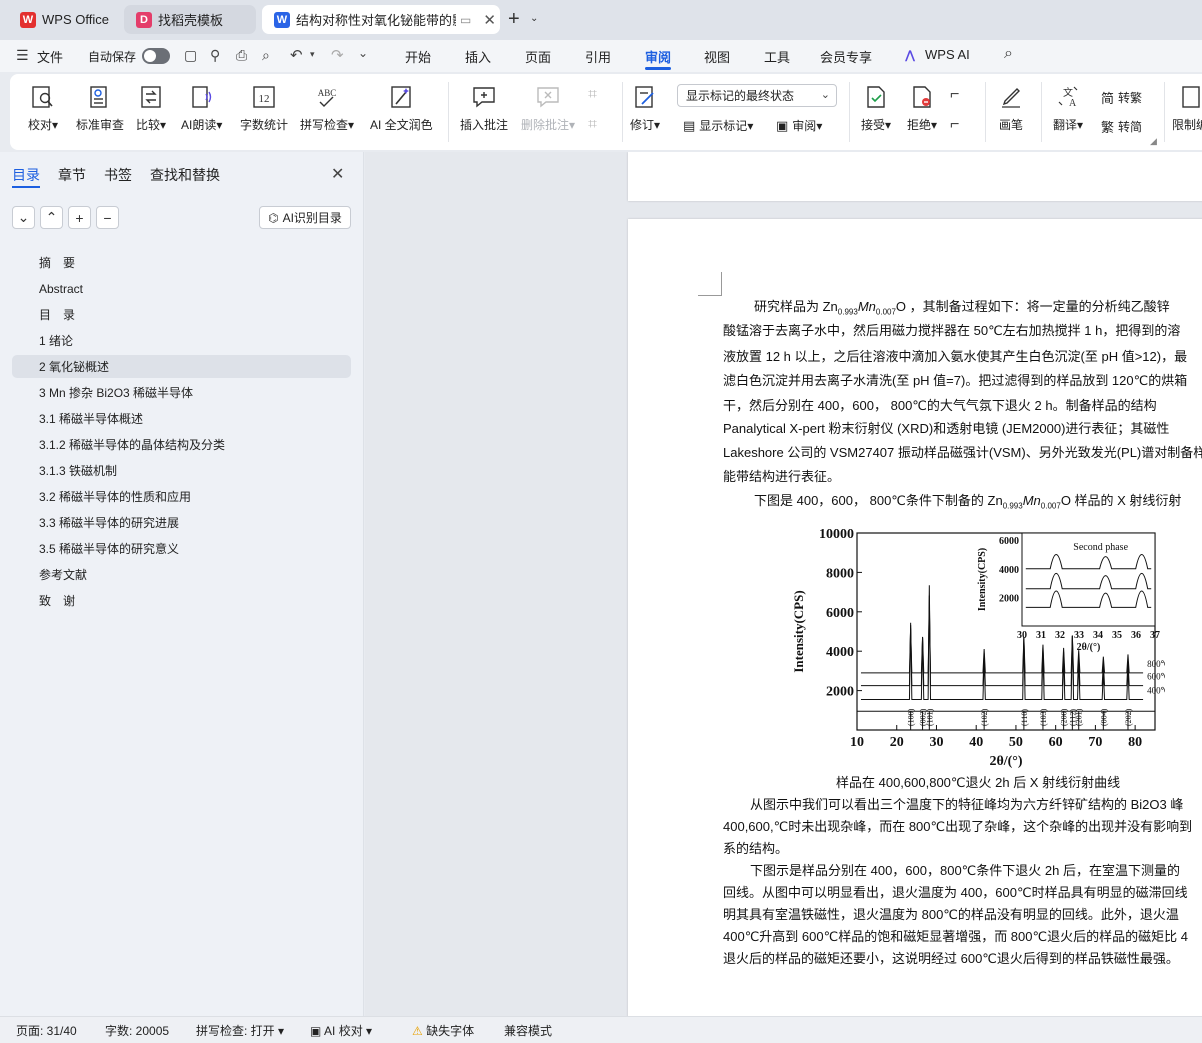  What do you see at coordinates (327, 112) in the screenshot?
I see `spell-check-button: ABC 拼写检查▾` at bounding box center [327, 112].